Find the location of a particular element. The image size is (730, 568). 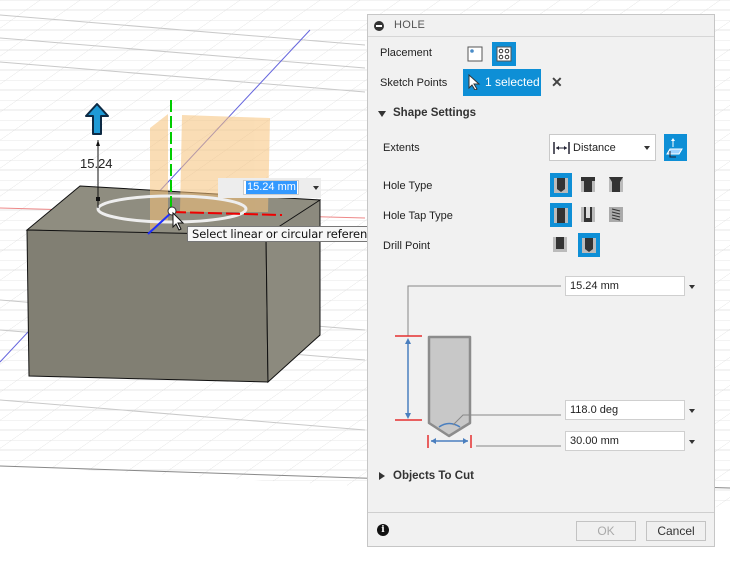

hole-dimension-diagram is located at coordinates (478, 366).